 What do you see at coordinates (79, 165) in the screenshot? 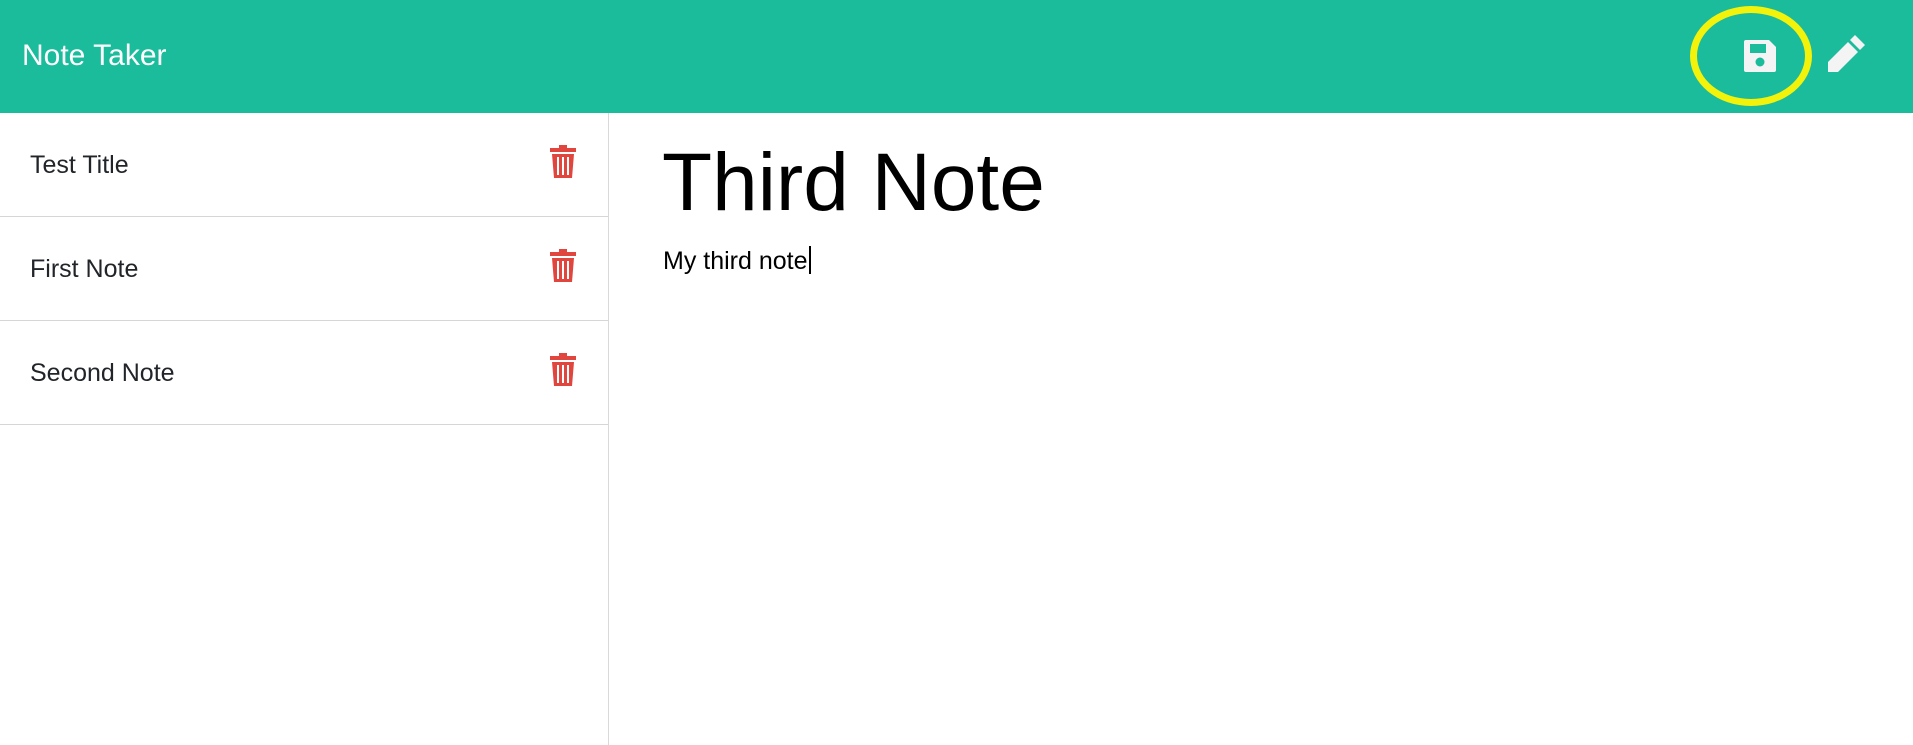
I see `note-title: Test Title` at bounding box center [79, 165].